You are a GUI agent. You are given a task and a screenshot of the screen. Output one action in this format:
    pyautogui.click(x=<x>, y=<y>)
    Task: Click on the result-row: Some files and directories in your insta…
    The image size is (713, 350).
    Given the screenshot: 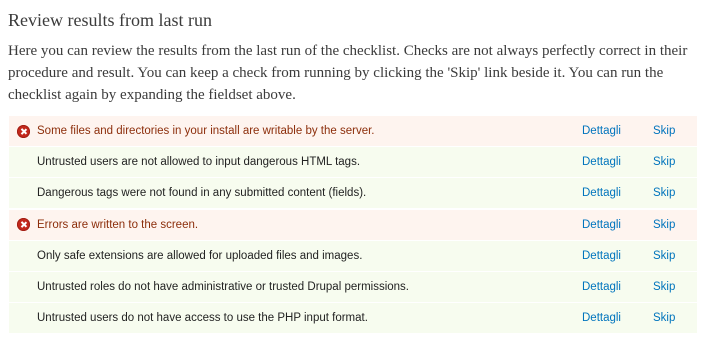 What is the action you would take?
    pyautogui.click(x=353, y=131)
    